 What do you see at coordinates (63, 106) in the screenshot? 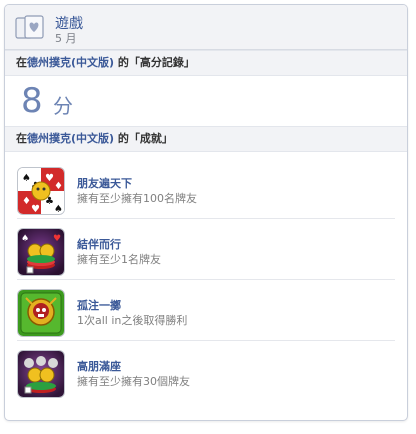
I see `score-unit: 分` at bounding box center [63, 106].